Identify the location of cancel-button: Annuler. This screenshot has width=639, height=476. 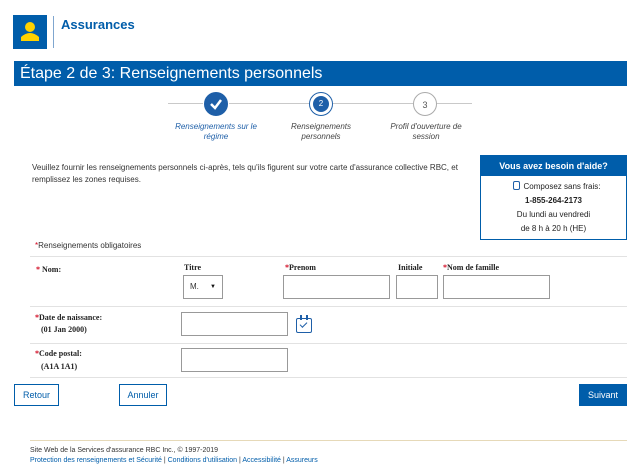
(143, 395).